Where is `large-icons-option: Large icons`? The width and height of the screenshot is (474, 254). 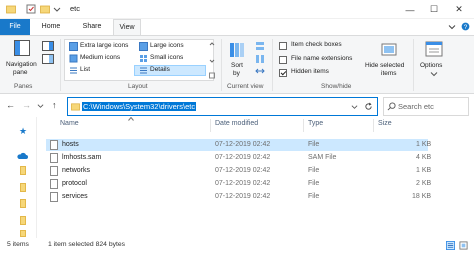 large-icons-option: Large icons is located at coordinates (167, 45).